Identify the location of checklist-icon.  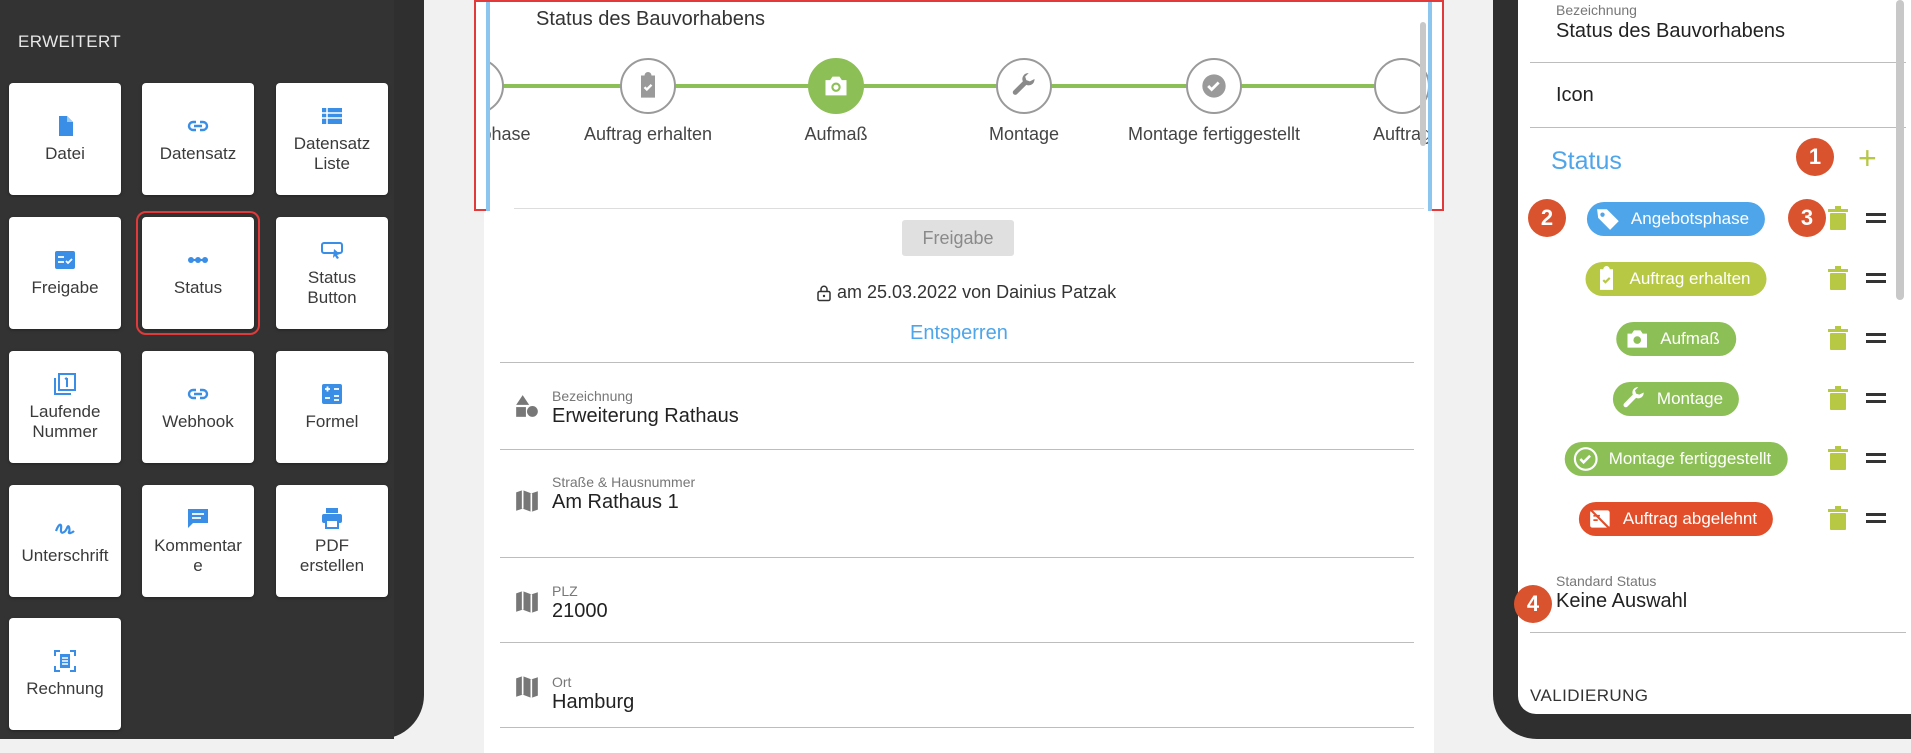
(65, 260).